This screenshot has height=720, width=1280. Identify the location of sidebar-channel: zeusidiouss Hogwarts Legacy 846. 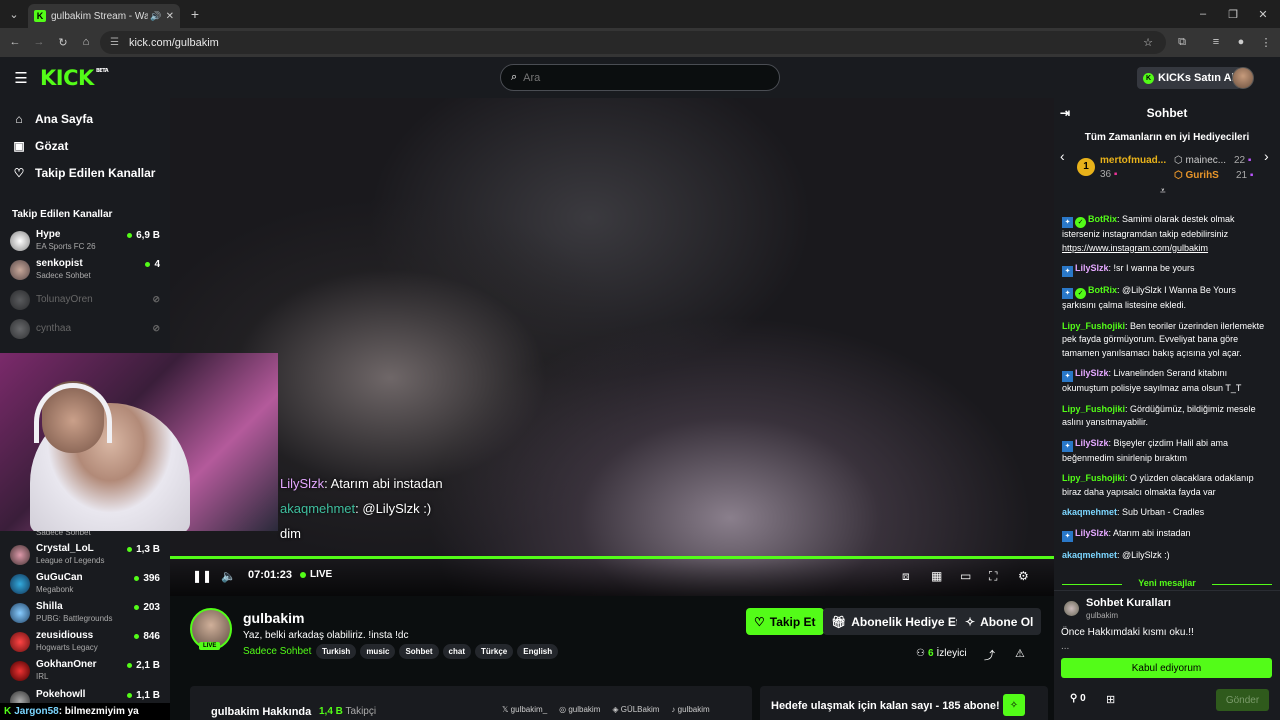
(85, 643).